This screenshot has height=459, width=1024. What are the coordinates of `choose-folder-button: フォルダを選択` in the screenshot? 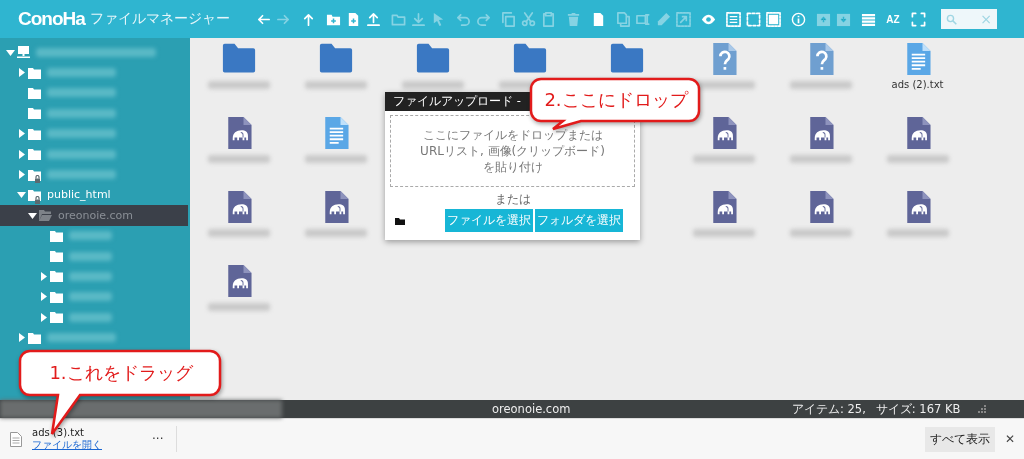 It's located at (579, 220).